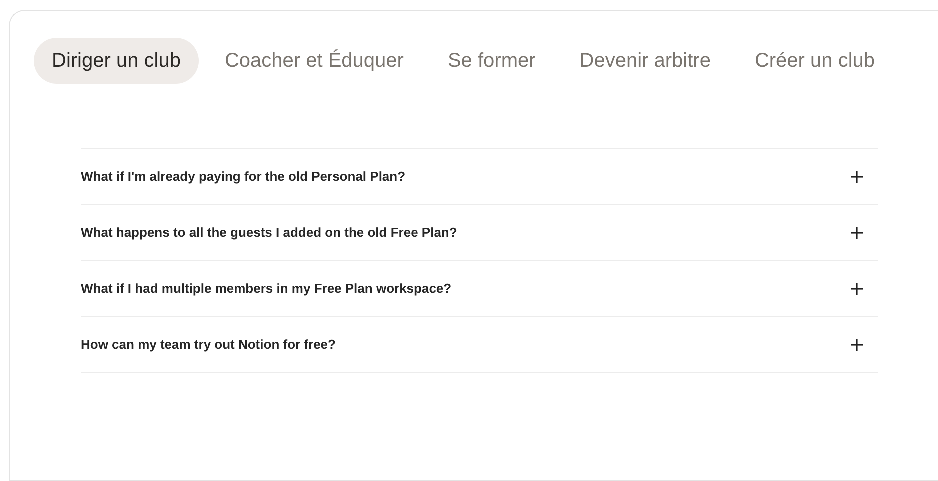 The height and width of the screenshot is (481, 938). I want to click on faq-question: What if I had multiple members in my Free Plan workspace?, so click(266, 288).